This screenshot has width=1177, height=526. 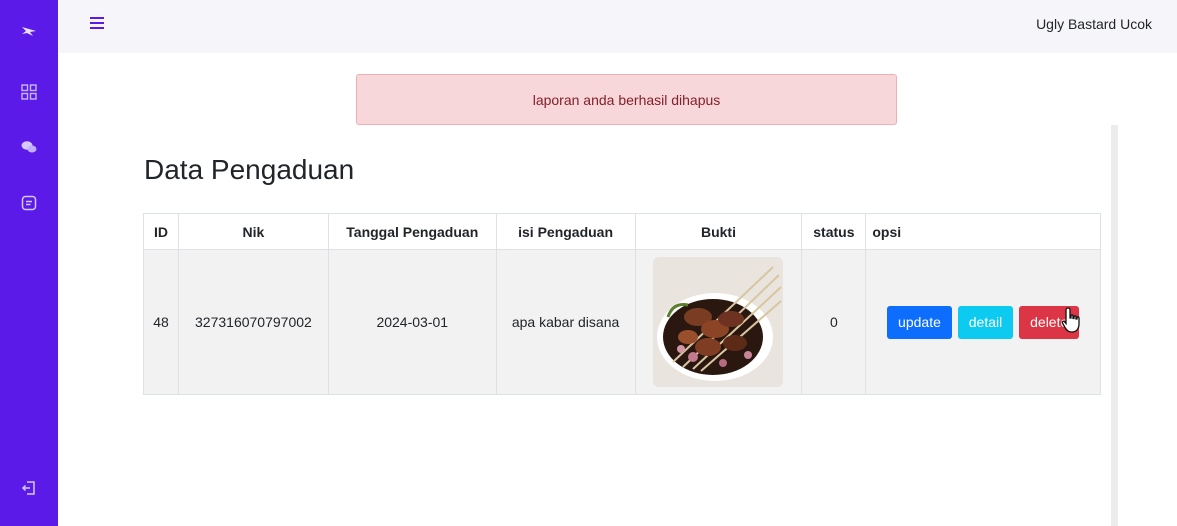 I want to click on document-icon, so click(x=29, y=203).